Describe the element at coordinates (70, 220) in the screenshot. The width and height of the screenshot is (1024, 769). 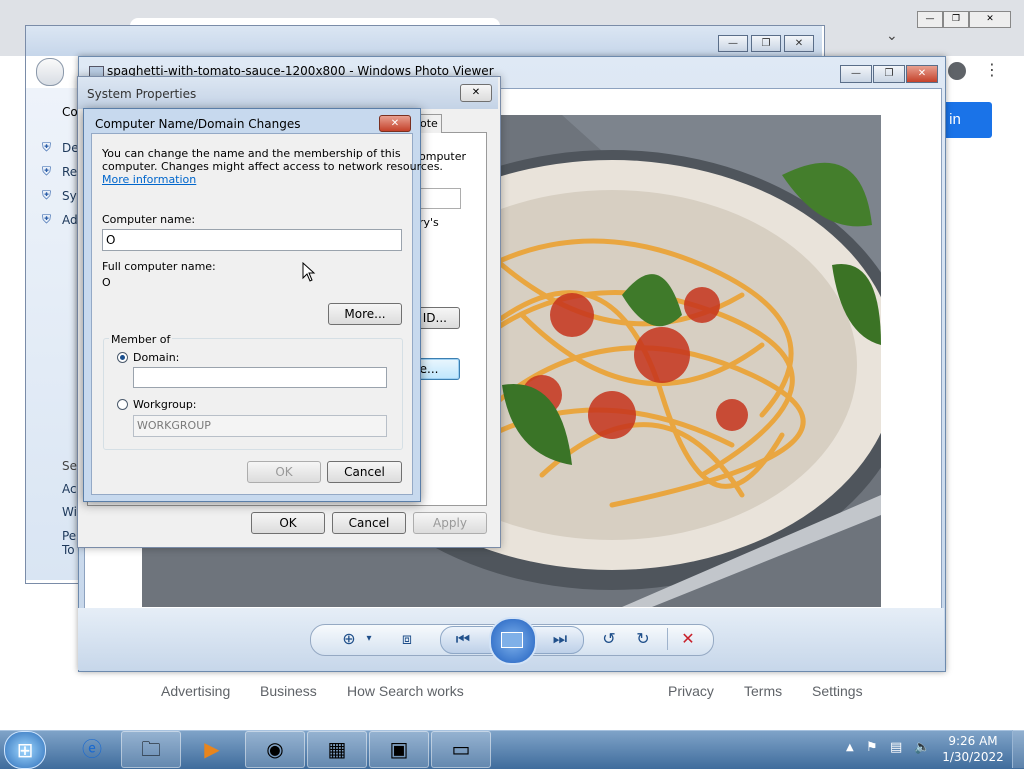
I see `cp-side-item-4: Ad` at that location.